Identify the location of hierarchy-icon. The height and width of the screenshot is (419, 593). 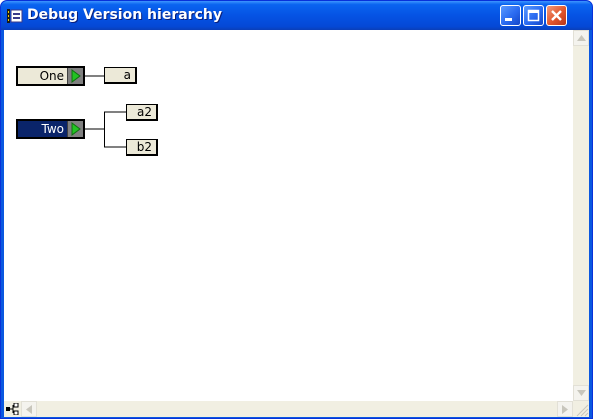
(12, 409).